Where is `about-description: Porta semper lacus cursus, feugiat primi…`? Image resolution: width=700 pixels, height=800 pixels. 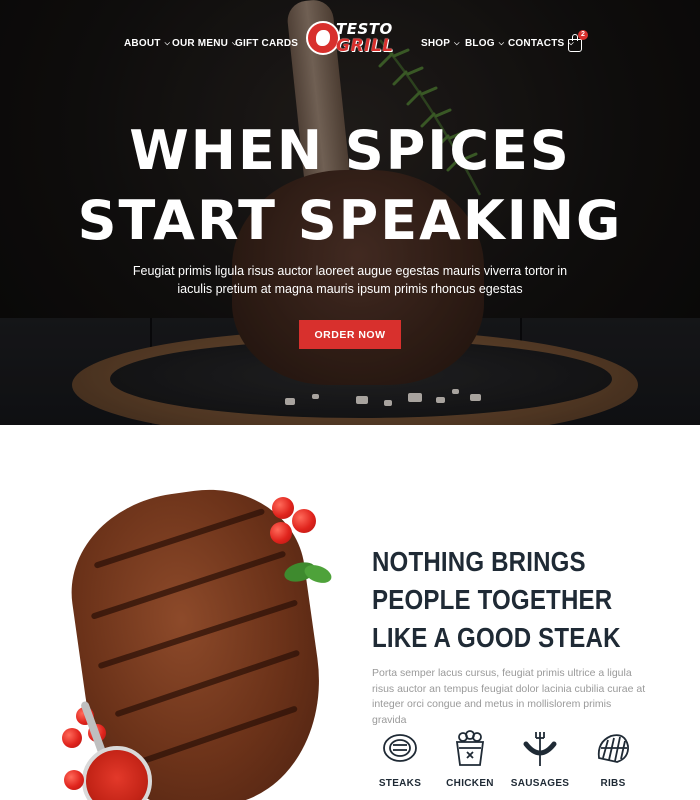 about-description: Porta semper lacus cursus, feugiat primi… is located at coordinates (509, 696).